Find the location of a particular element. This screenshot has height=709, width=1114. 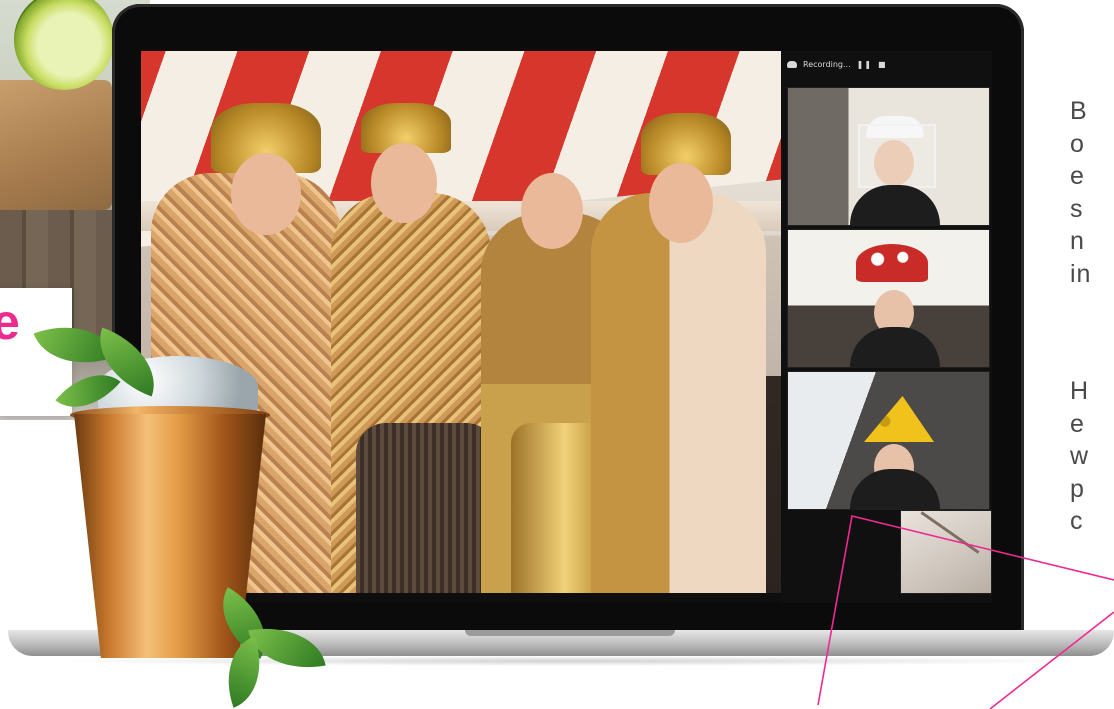

callout-lines is located at coordinates (965, 612).